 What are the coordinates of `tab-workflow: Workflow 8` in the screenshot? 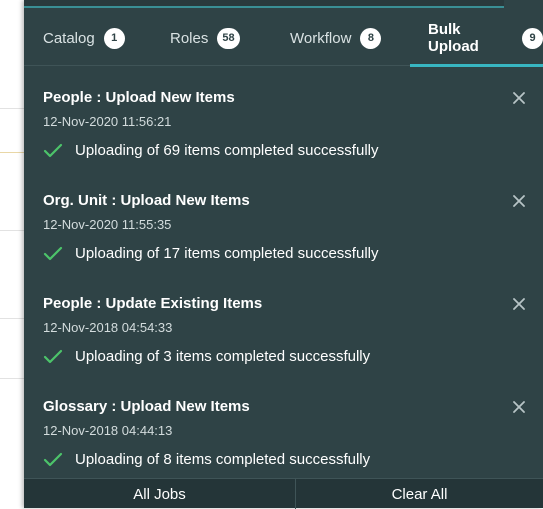 It's located at (336, 38).